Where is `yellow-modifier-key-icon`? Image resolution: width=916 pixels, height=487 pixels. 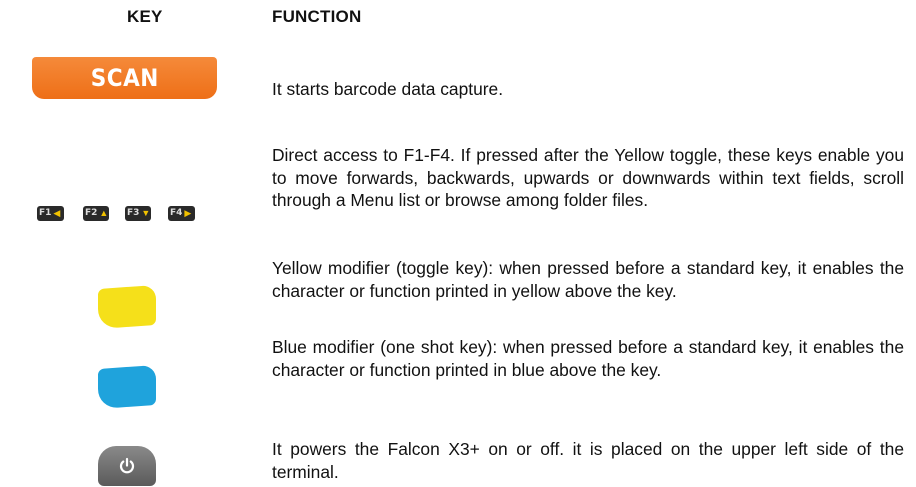 yellow-modifier-key-icon is located at coordinates (127, 307).